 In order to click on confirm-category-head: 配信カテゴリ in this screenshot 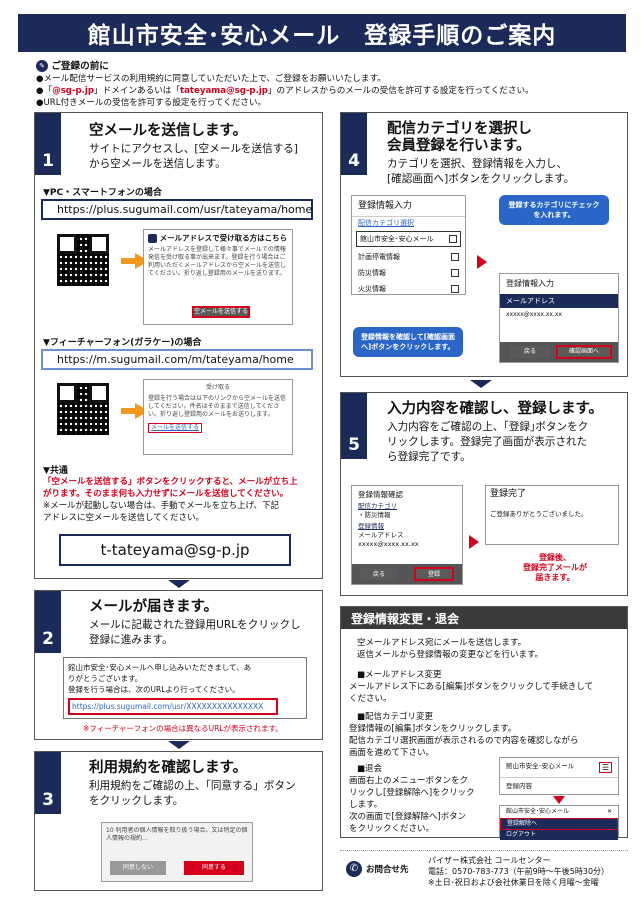, I will do `click(377, 506)`.